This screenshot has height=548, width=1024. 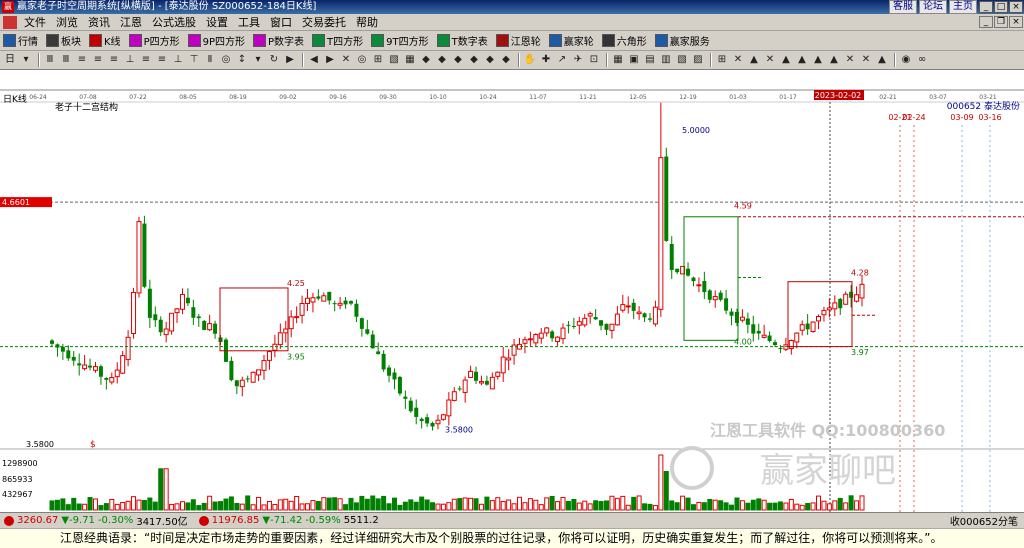 What do you see at coordinates (650, 60) in the screenshot?
I see `drawing-tool-icon: ▤` at bounding box center [650, 60].